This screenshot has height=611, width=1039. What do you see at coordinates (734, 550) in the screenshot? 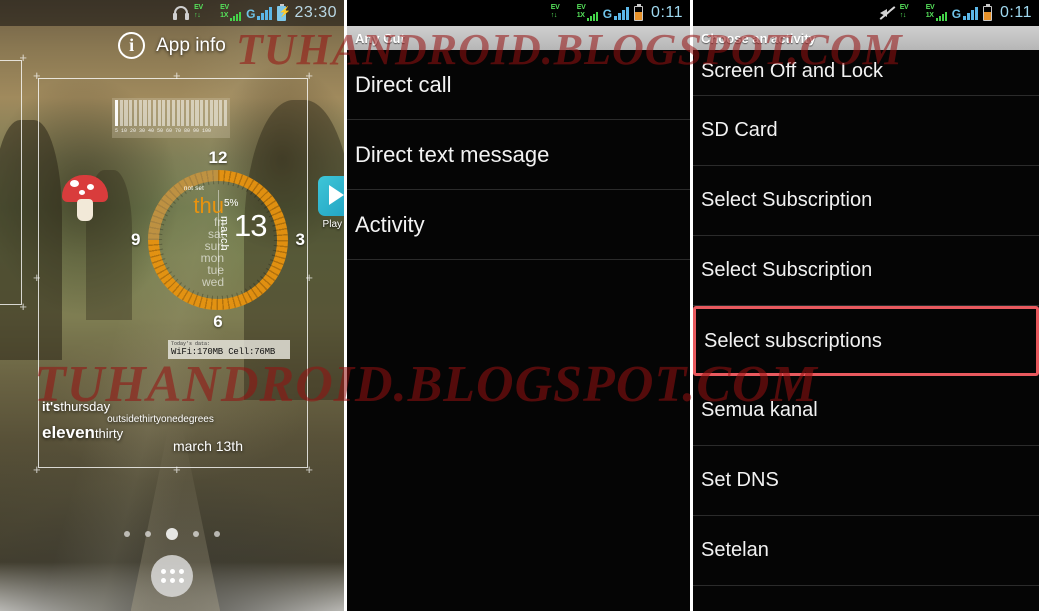
I see `list-item-label: Setelan` at bounding box center [734, 550].